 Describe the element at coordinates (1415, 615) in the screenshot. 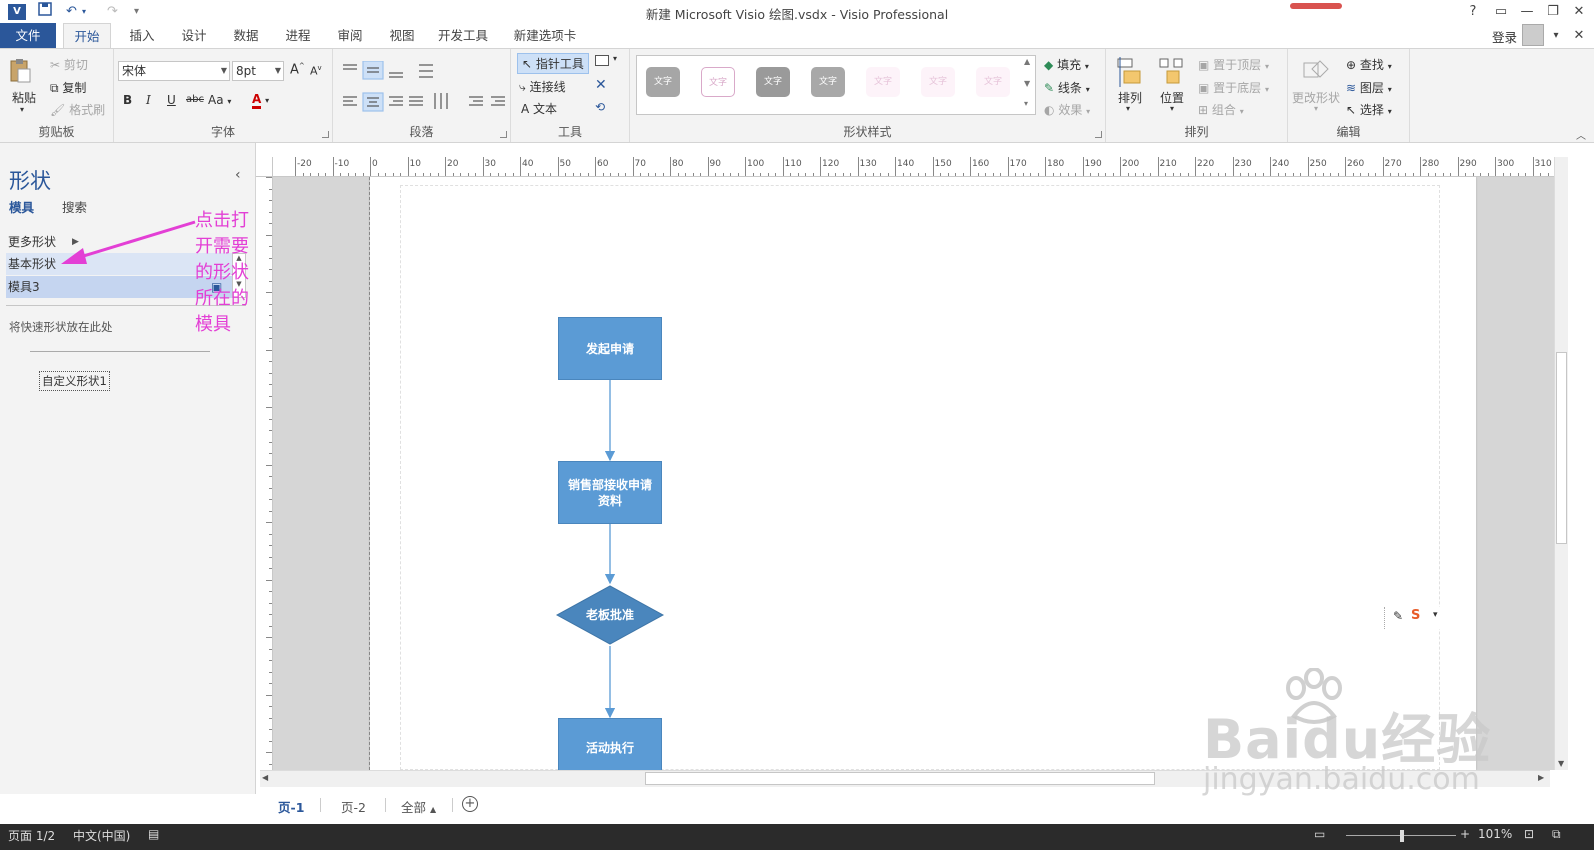

I see `sogou-icon: S` at that location.